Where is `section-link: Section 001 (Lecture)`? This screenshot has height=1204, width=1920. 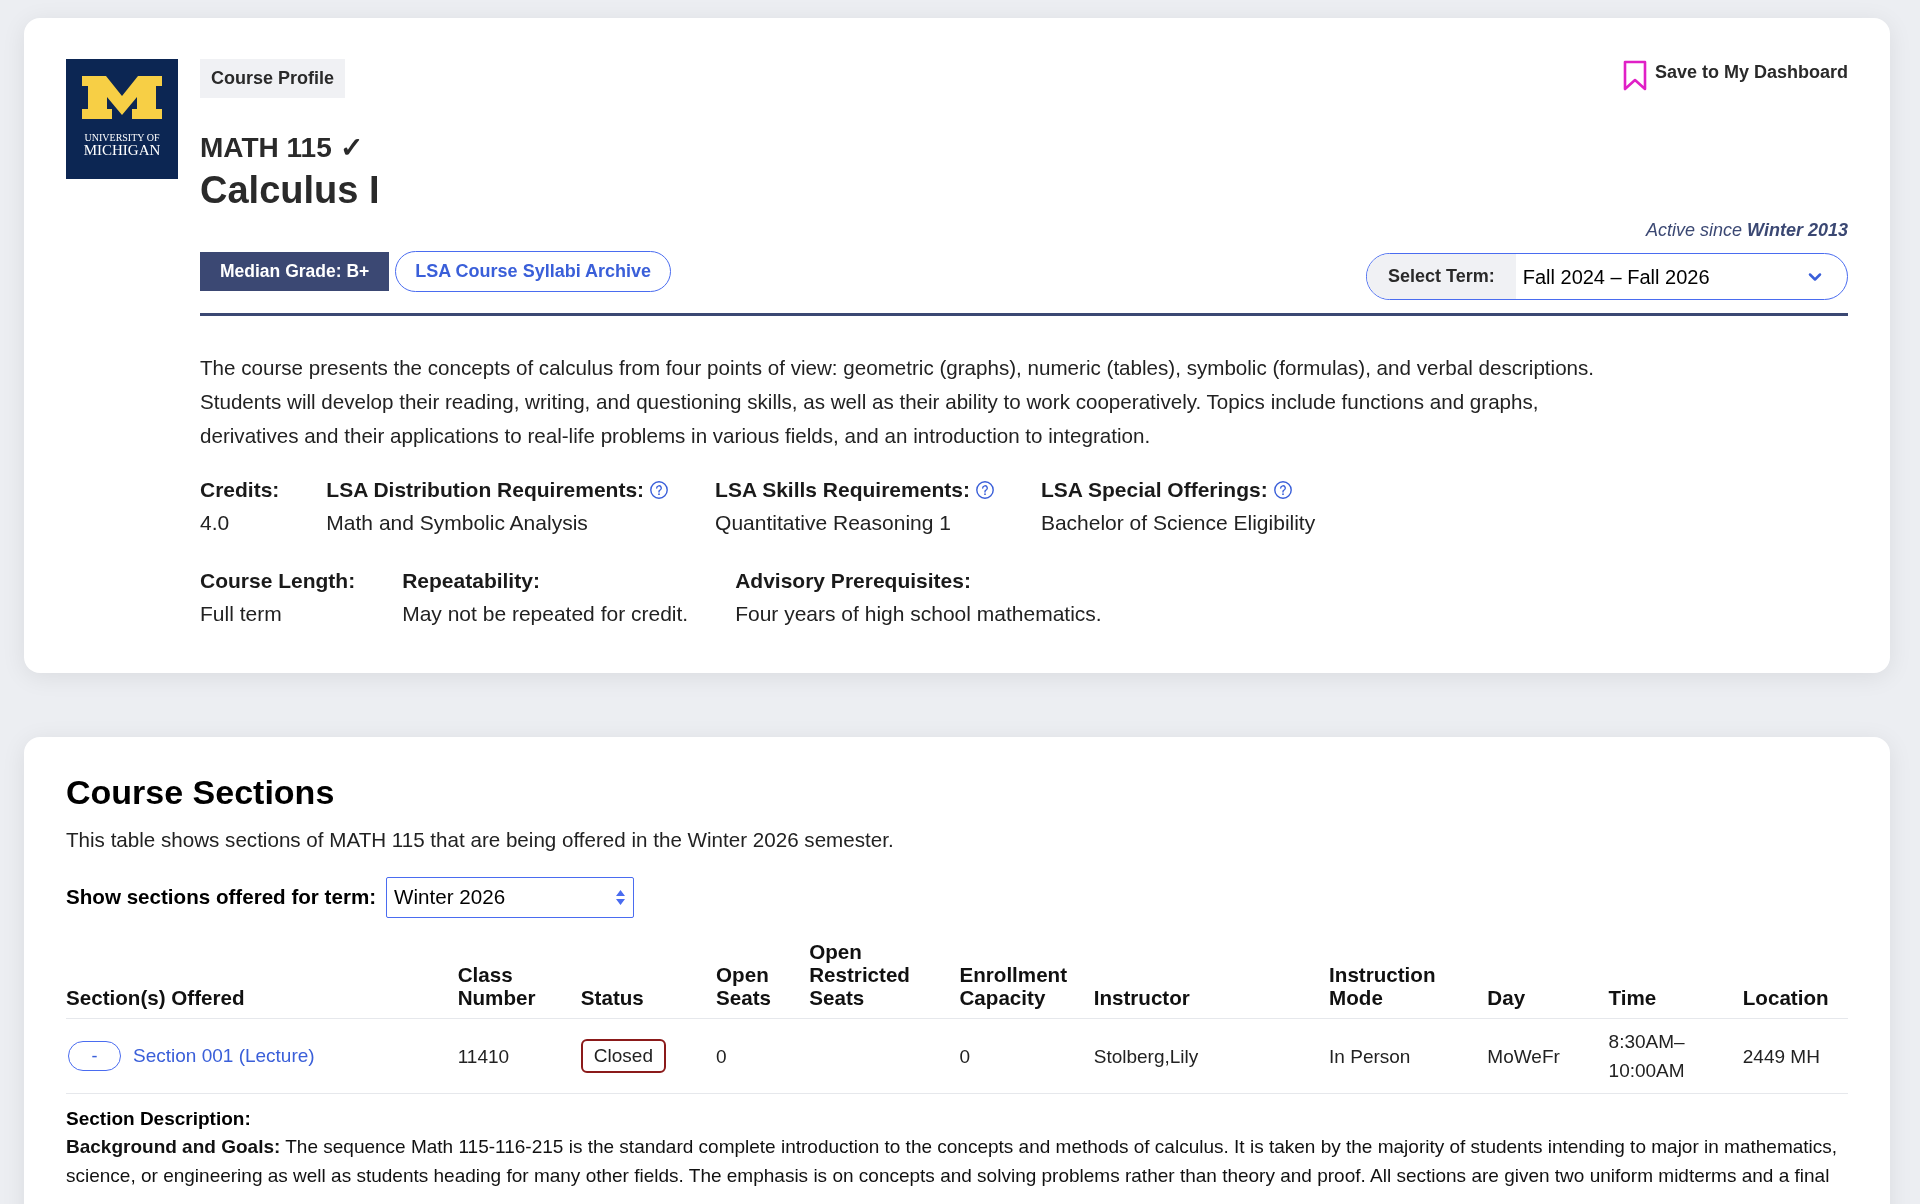 section-link: Section 001 (Lecture) is located at coordinates (224, 1056).